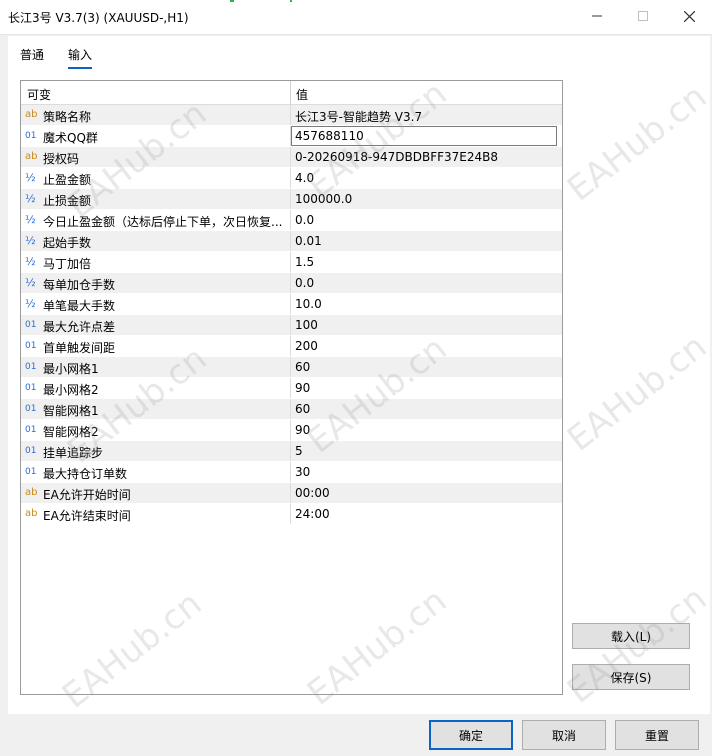 The height and width of the screenshot is (756, 712). I want to click on minimize-button, so click(597, 16).